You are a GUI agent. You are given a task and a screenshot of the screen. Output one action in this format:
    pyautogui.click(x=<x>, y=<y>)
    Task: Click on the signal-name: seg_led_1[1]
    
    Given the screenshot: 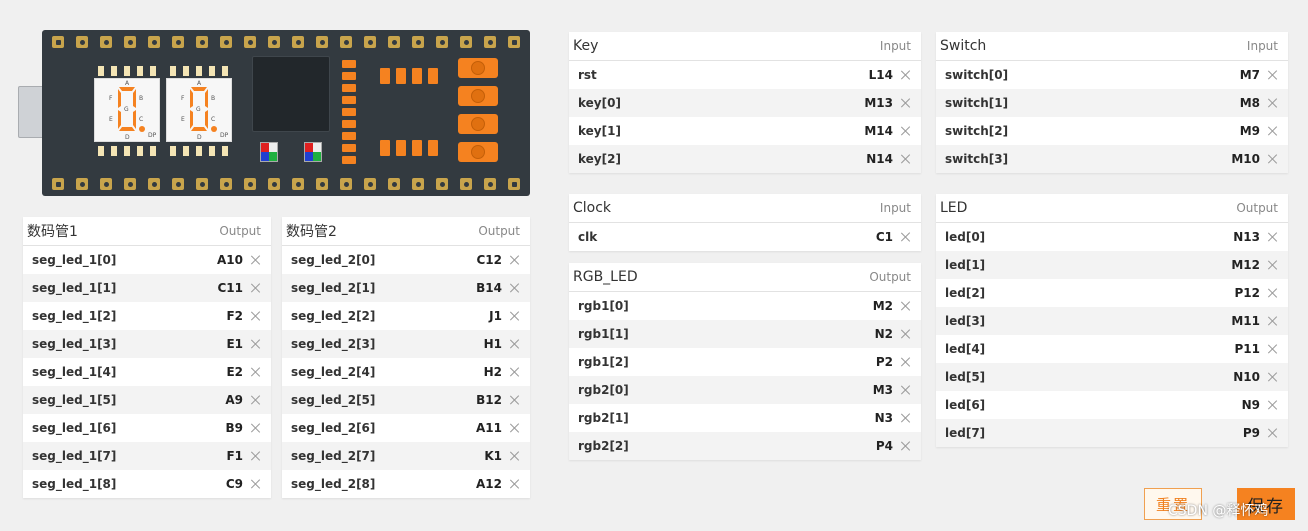 What is the action you would take?
    pyautogui.click(x=74, y=288)
    